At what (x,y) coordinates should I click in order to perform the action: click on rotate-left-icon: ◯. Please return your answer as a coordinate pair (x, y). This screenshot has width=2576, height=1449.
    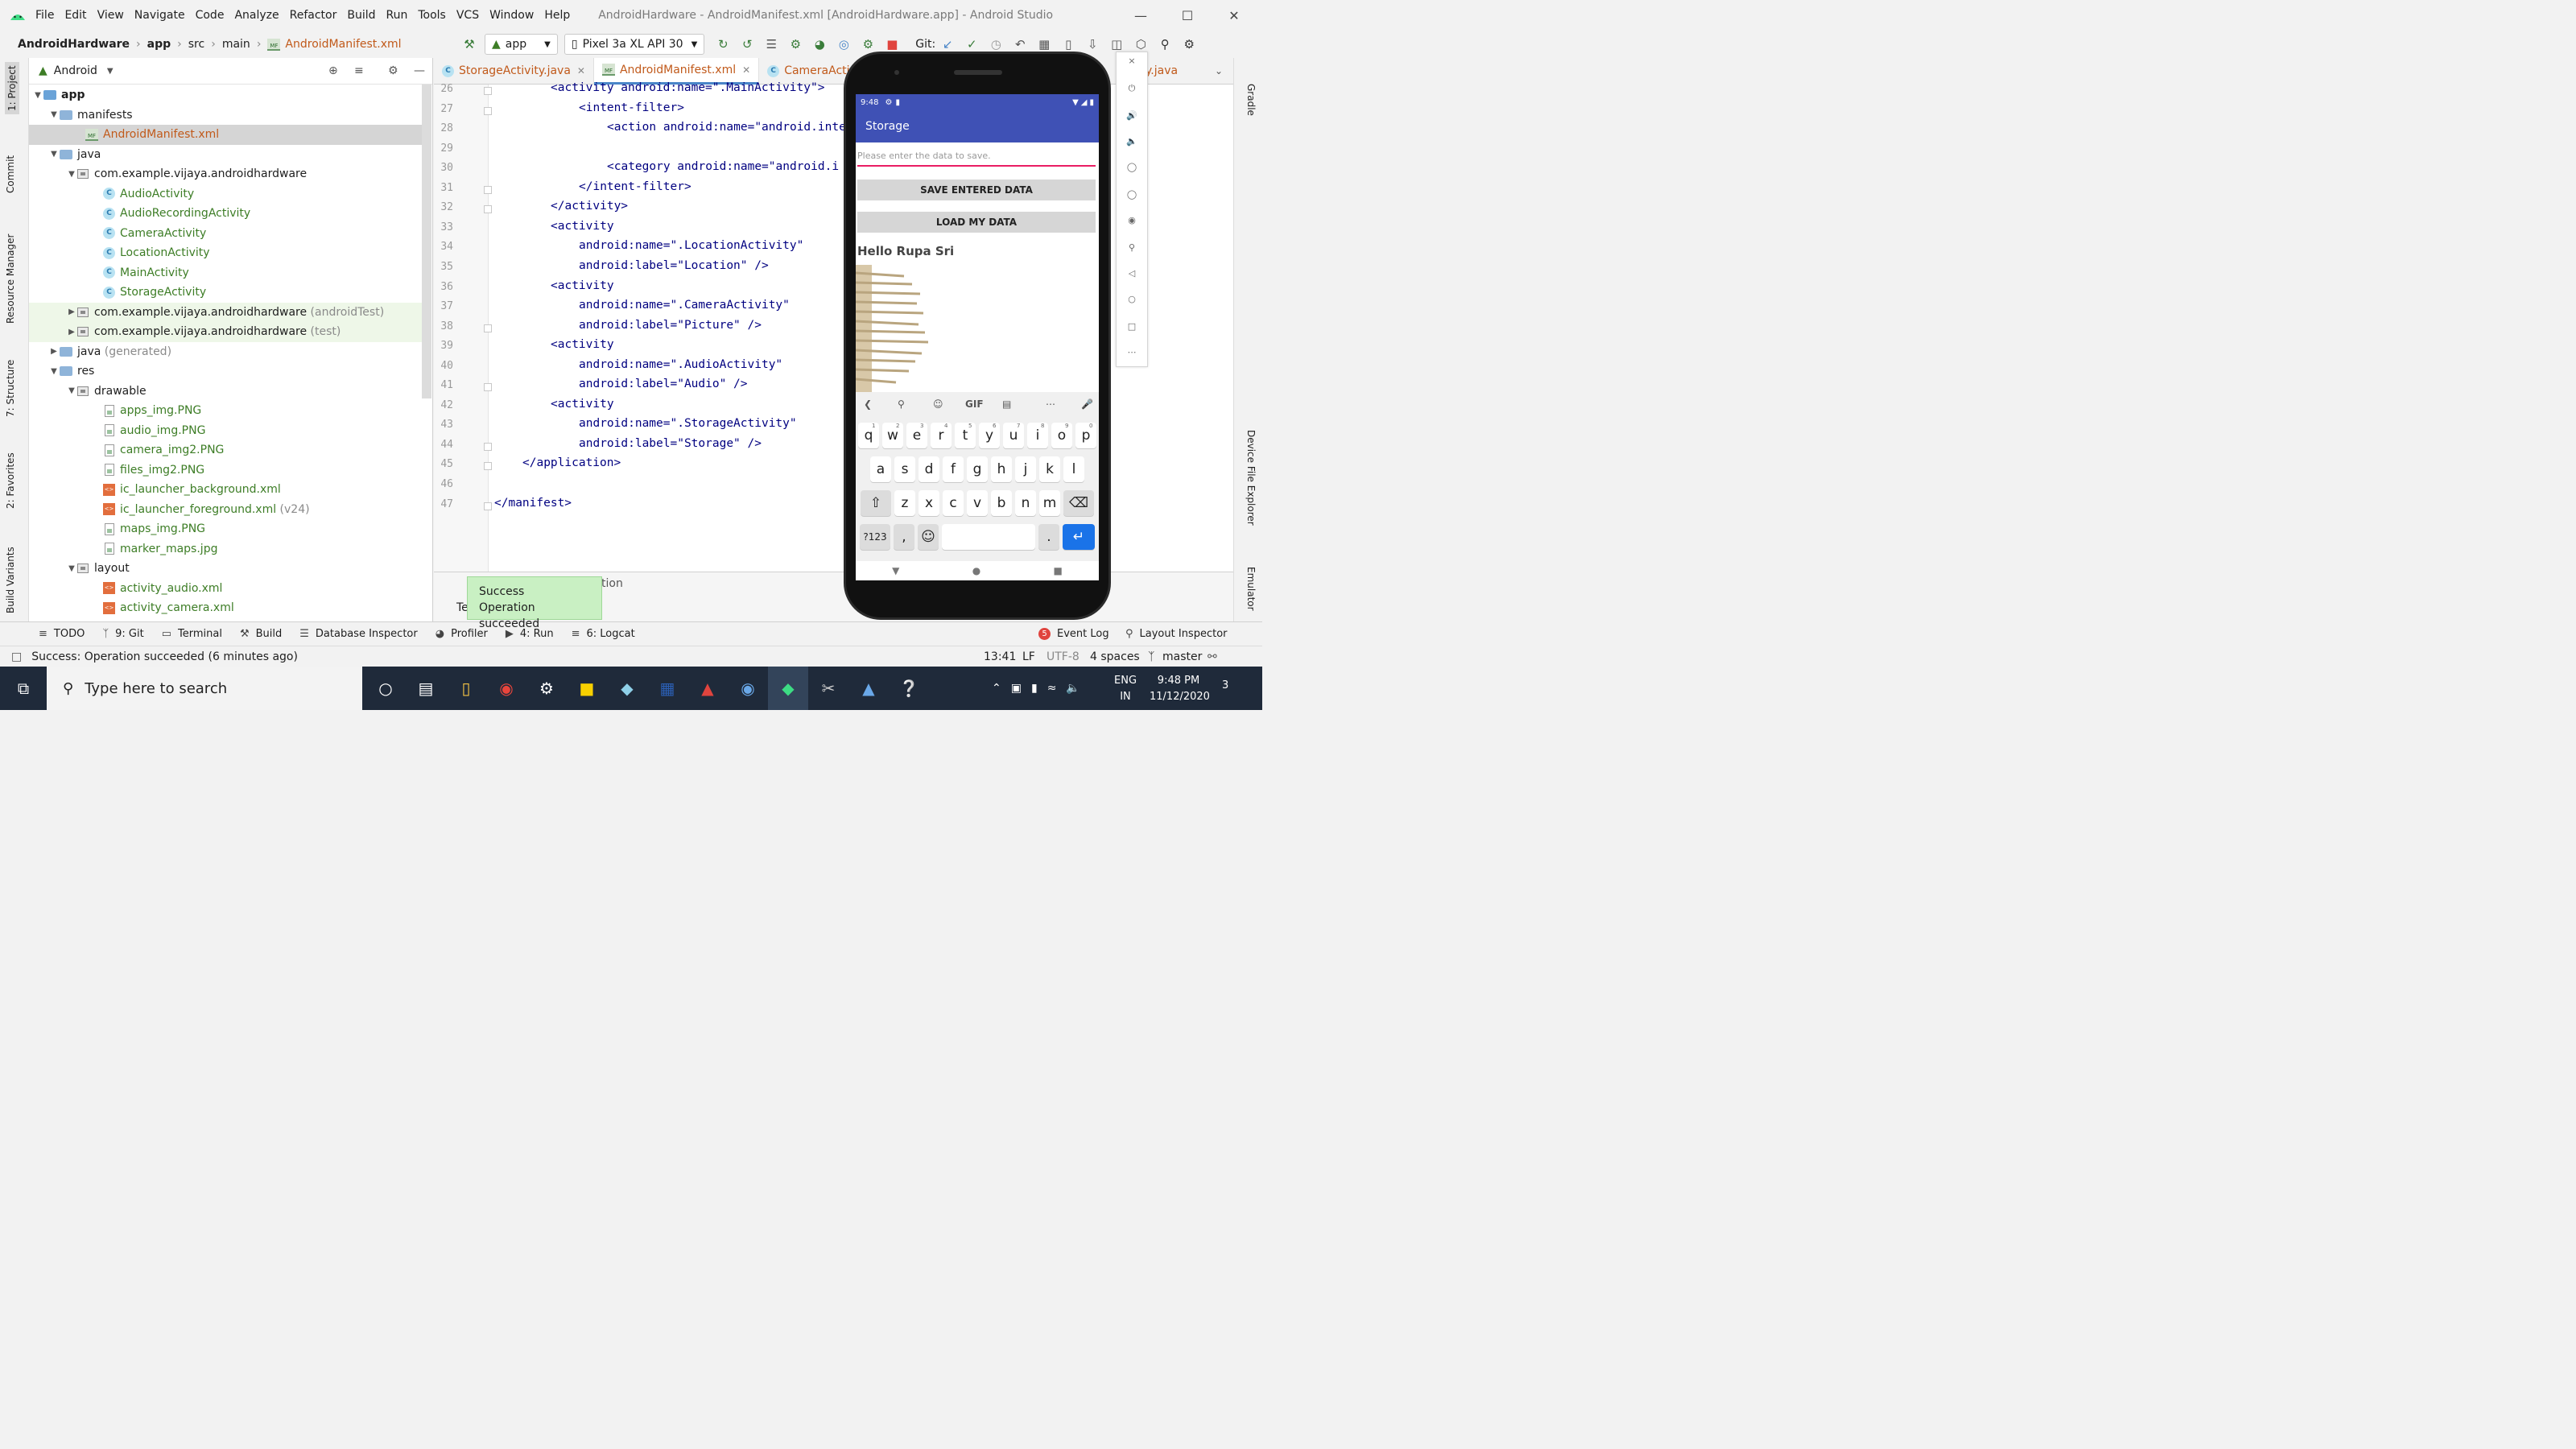
    Looking at the image, I should click on (1132, 167).